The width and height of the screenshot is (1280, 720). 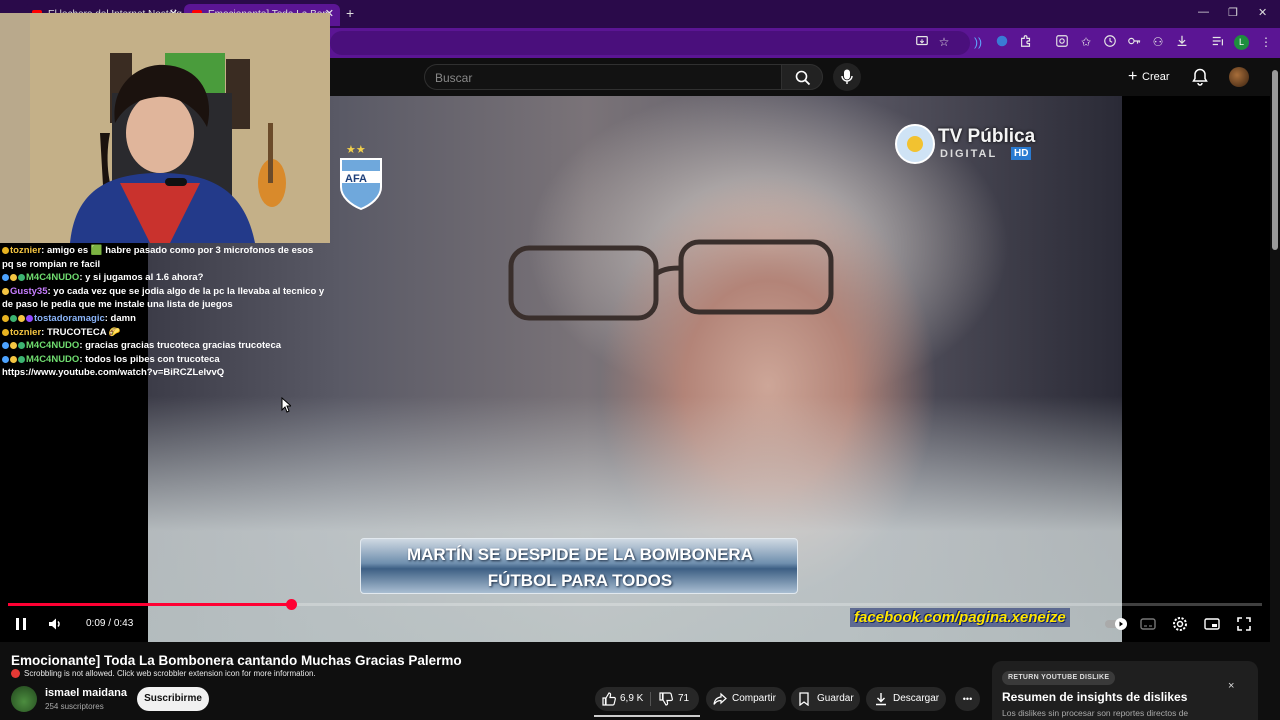 I want to click on chat-text: : y si jugamos al 1.6 ahora?, so click(x=141, y=278).